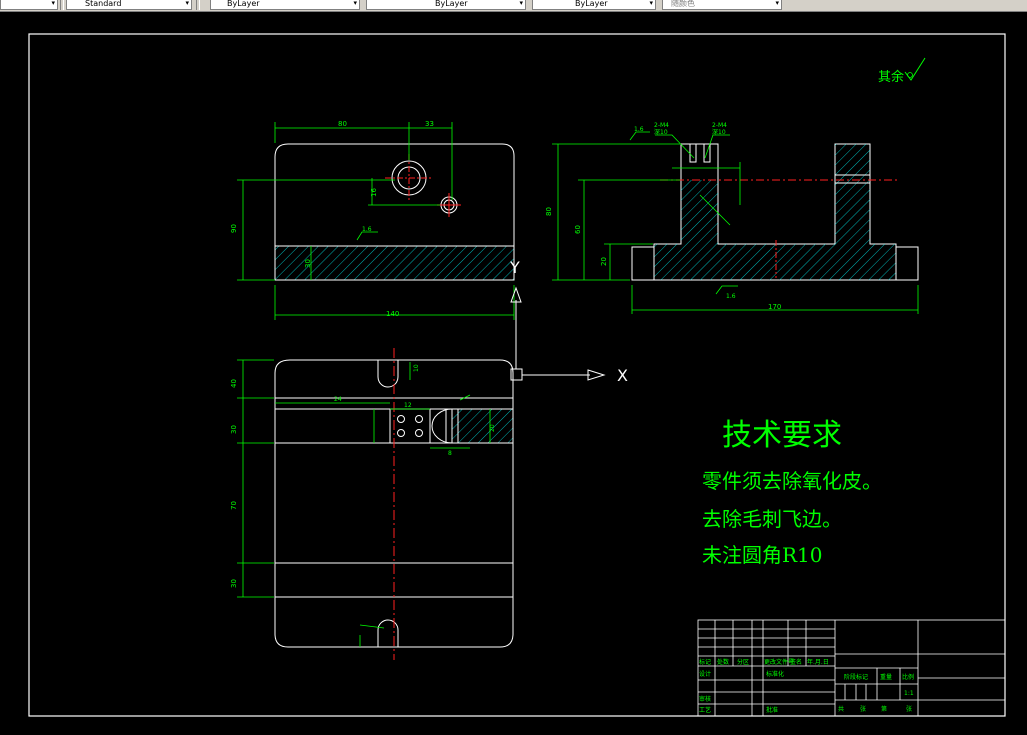 The width and height of the screenshot is (1027, 735). Describe the element at coordinates (234, 383) in the screenshot. I see `dim-plan-1: 40` at that location.